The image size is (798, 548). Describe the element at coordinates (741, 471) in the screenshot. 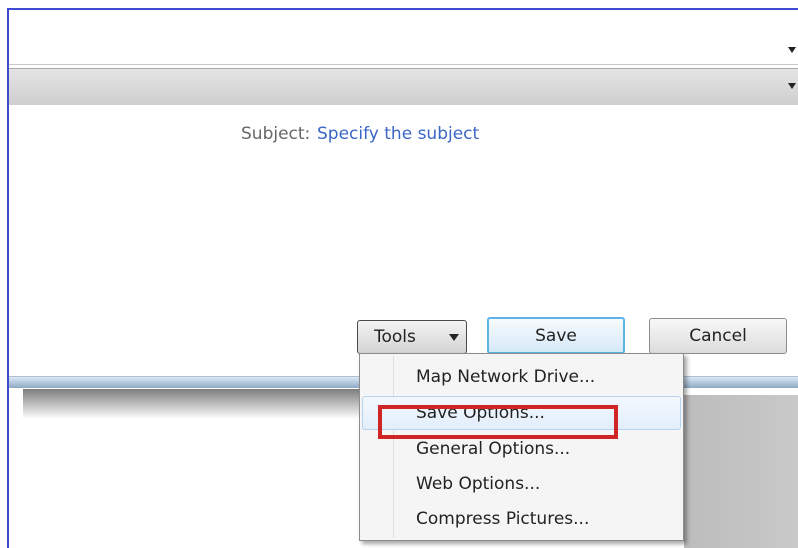

I see `background-panel` at that location.